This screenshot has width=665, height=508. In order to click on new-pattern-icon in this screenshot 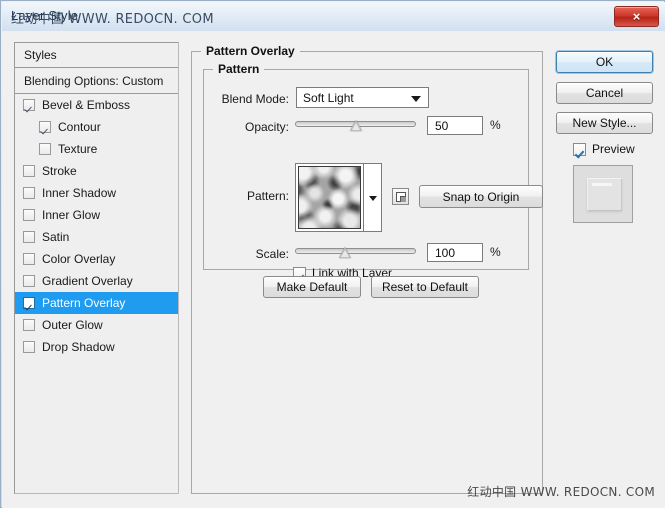, I will do `click(401, 197)`.